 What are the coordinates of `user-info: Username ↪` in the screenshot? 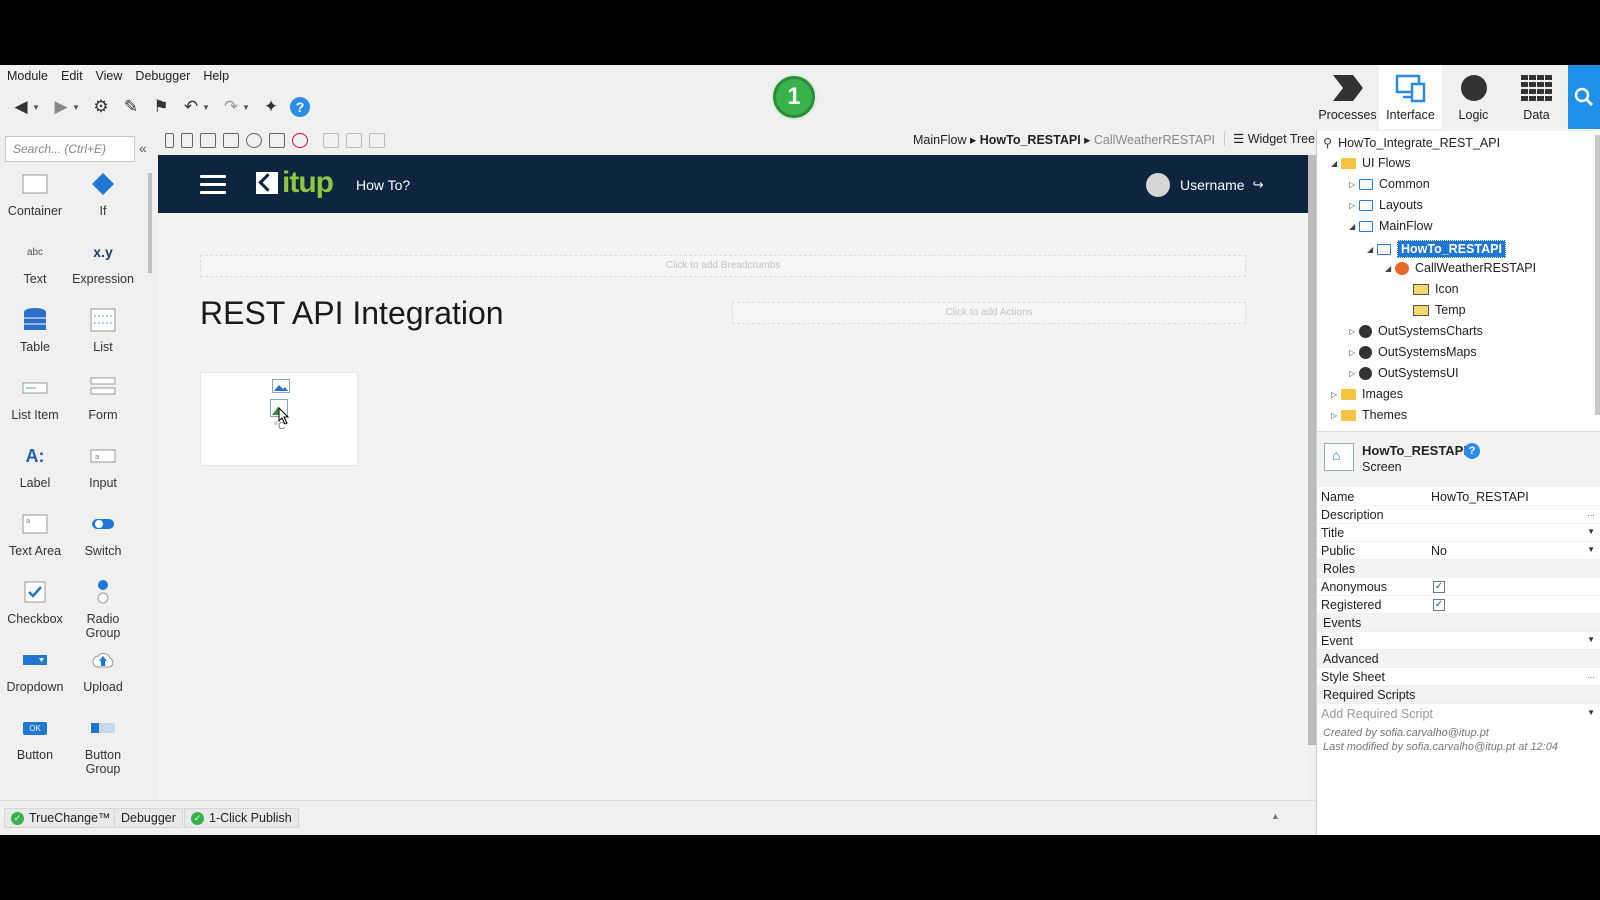 It's located at (1205, 185).